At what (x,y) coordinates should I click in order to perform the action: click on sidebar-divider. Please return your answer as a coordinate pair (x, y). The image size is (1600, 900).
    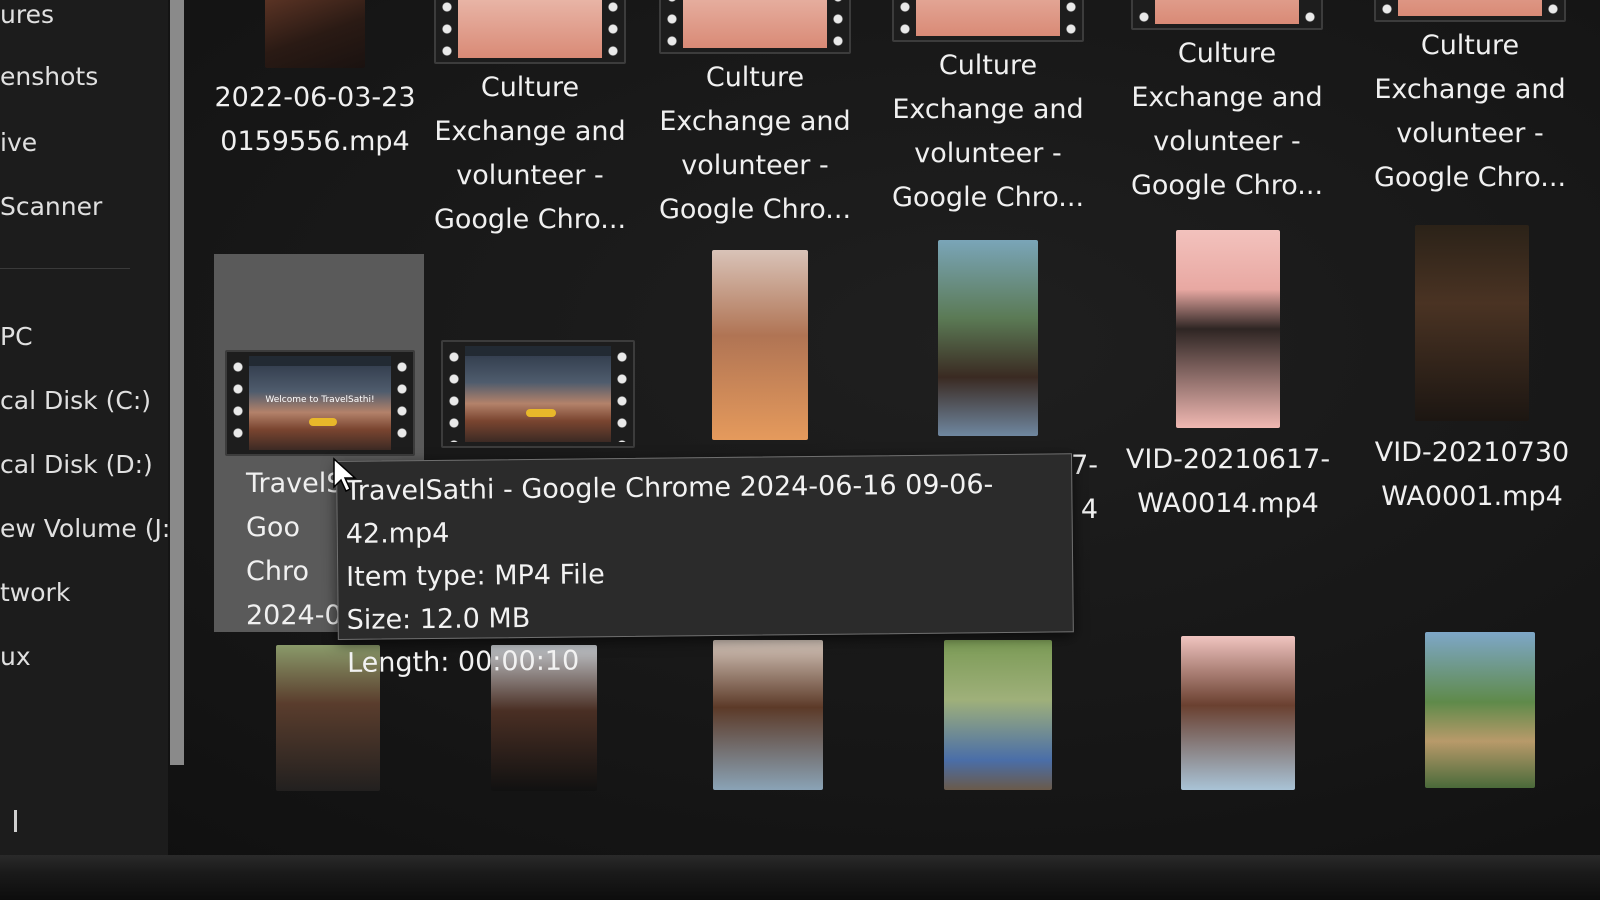
    Looking at the image, I should click on (65, 268).